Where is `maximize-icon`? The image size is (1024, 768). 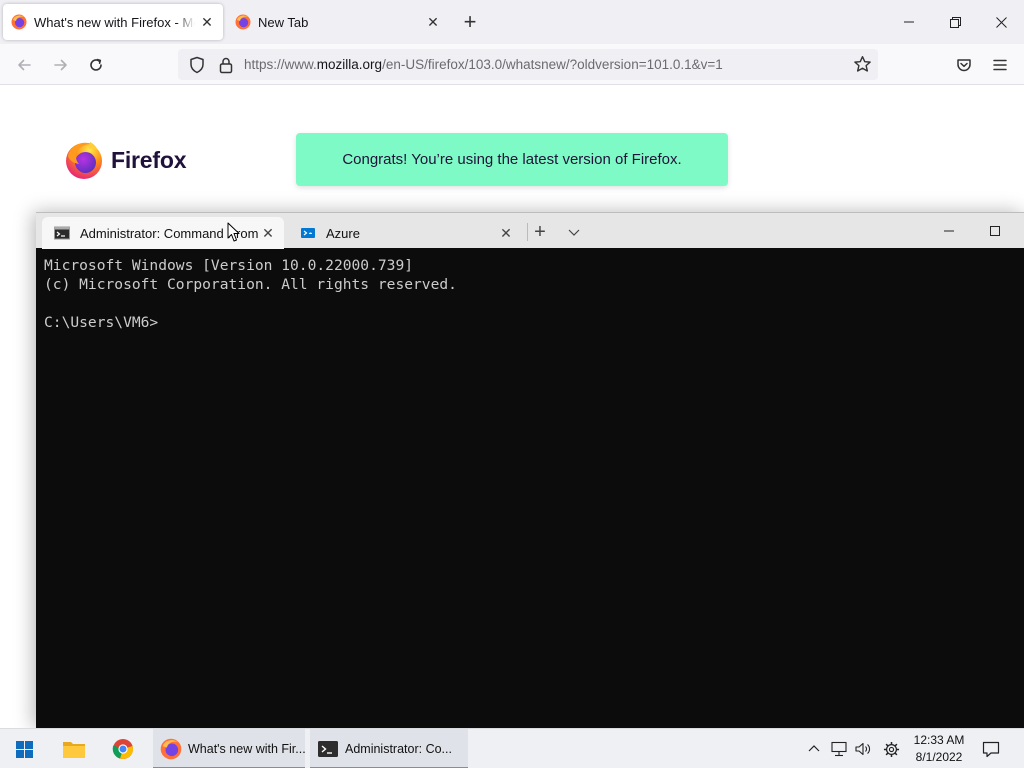 maximize-icon is located at coordinates (995, 231).